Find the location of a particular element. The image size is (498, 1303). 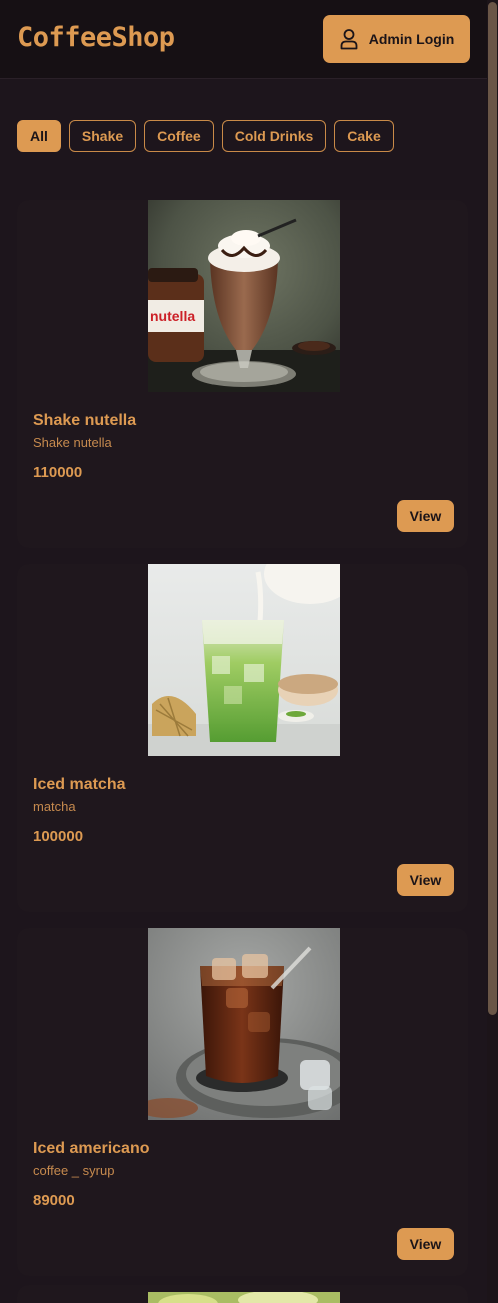

product-price: 89000 is located at coordinates (54, 1200).